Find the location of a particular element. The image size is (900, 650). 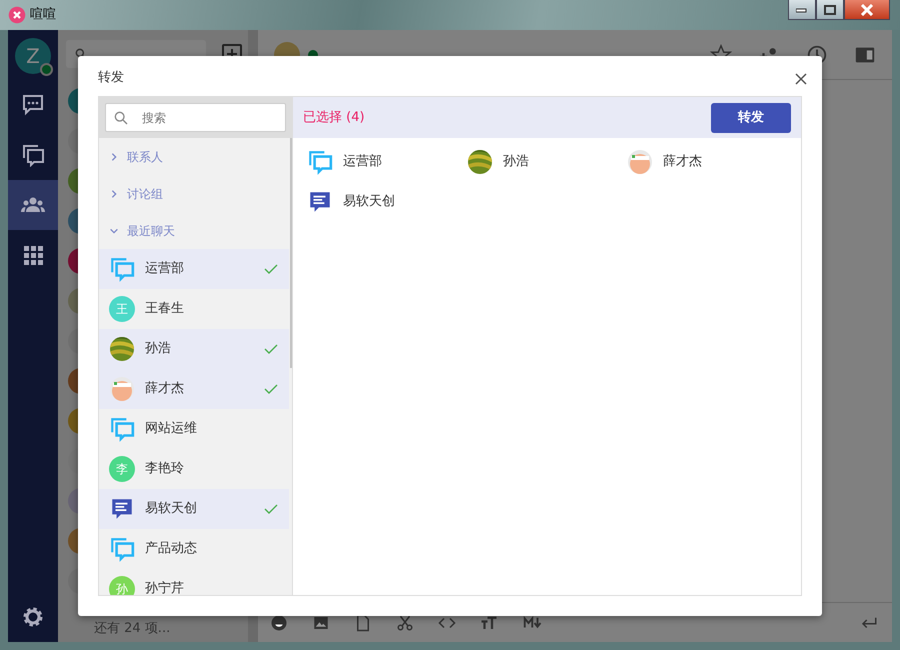

app-logo-icon is located at coordinates (17, 15).